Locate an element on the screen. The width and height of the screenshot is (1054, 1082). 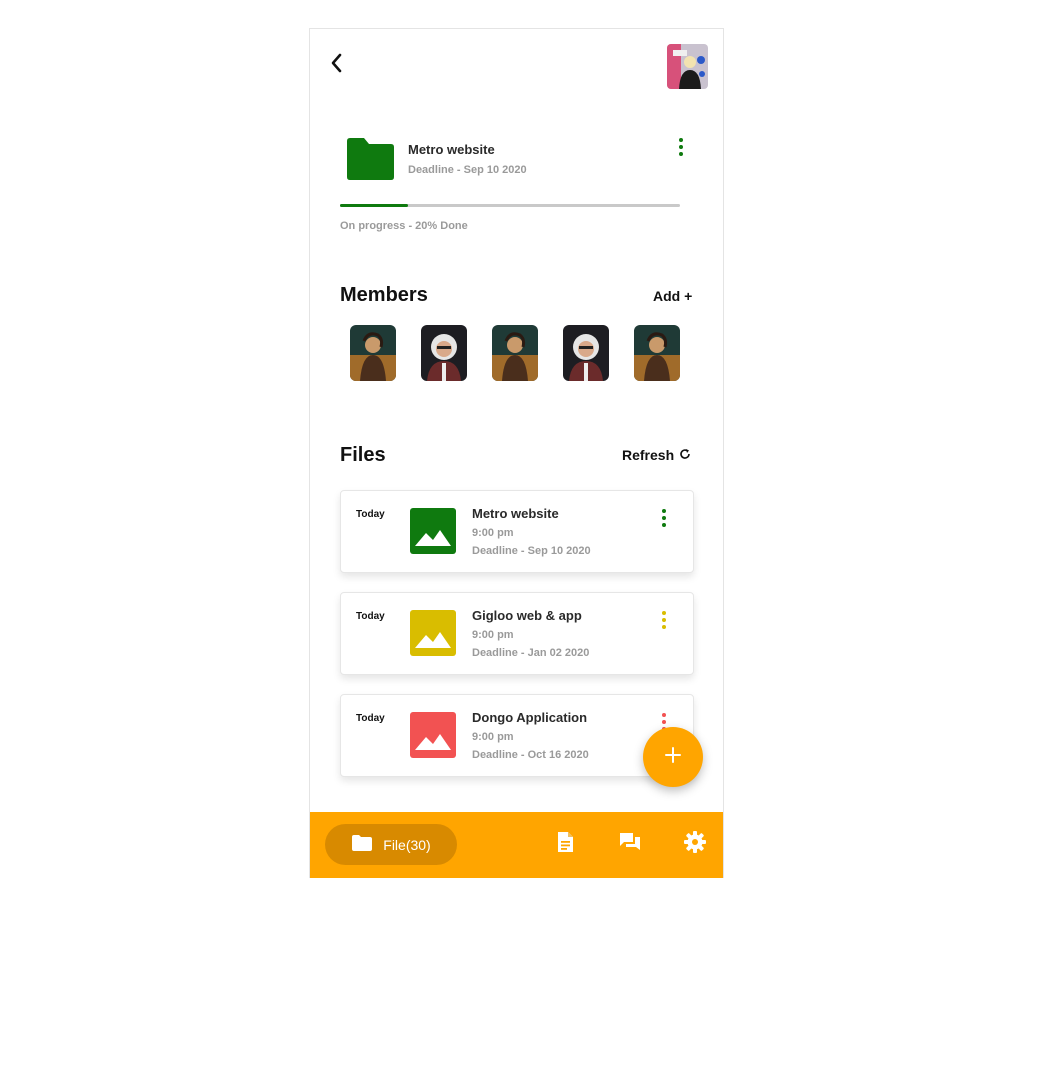
file-deadline: Deadline - Oct 16 2020 is located at coordinates (530, 755).